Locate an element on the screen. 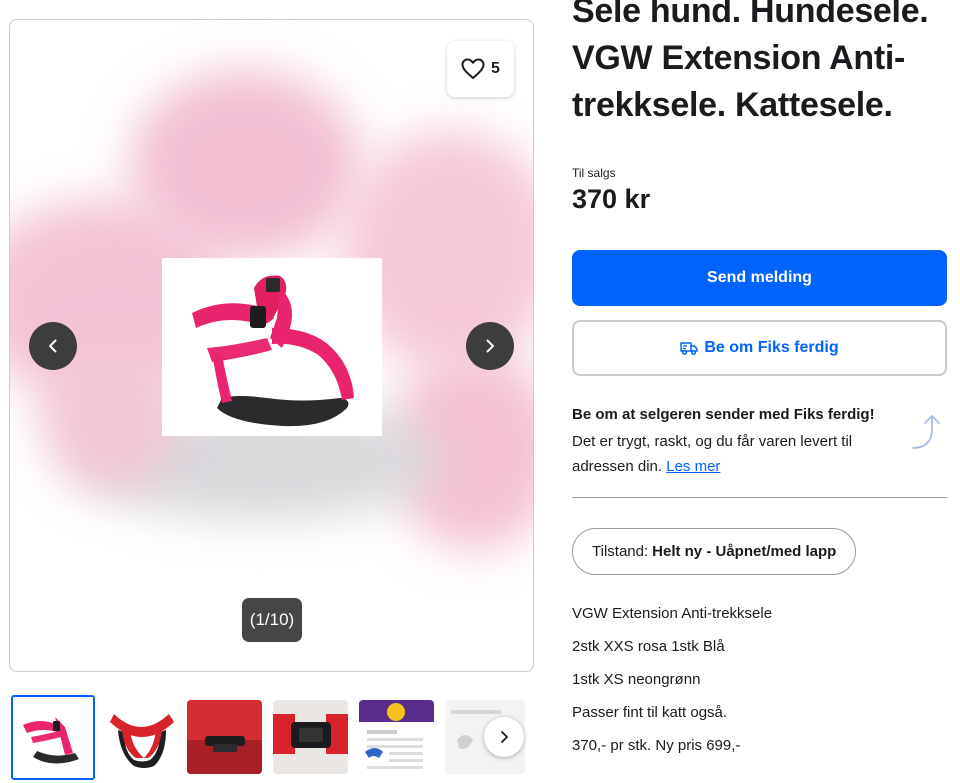 The width and height of the screenshot is (960, 783). send-message-label: Send melding is located at coordinates (759, 277).